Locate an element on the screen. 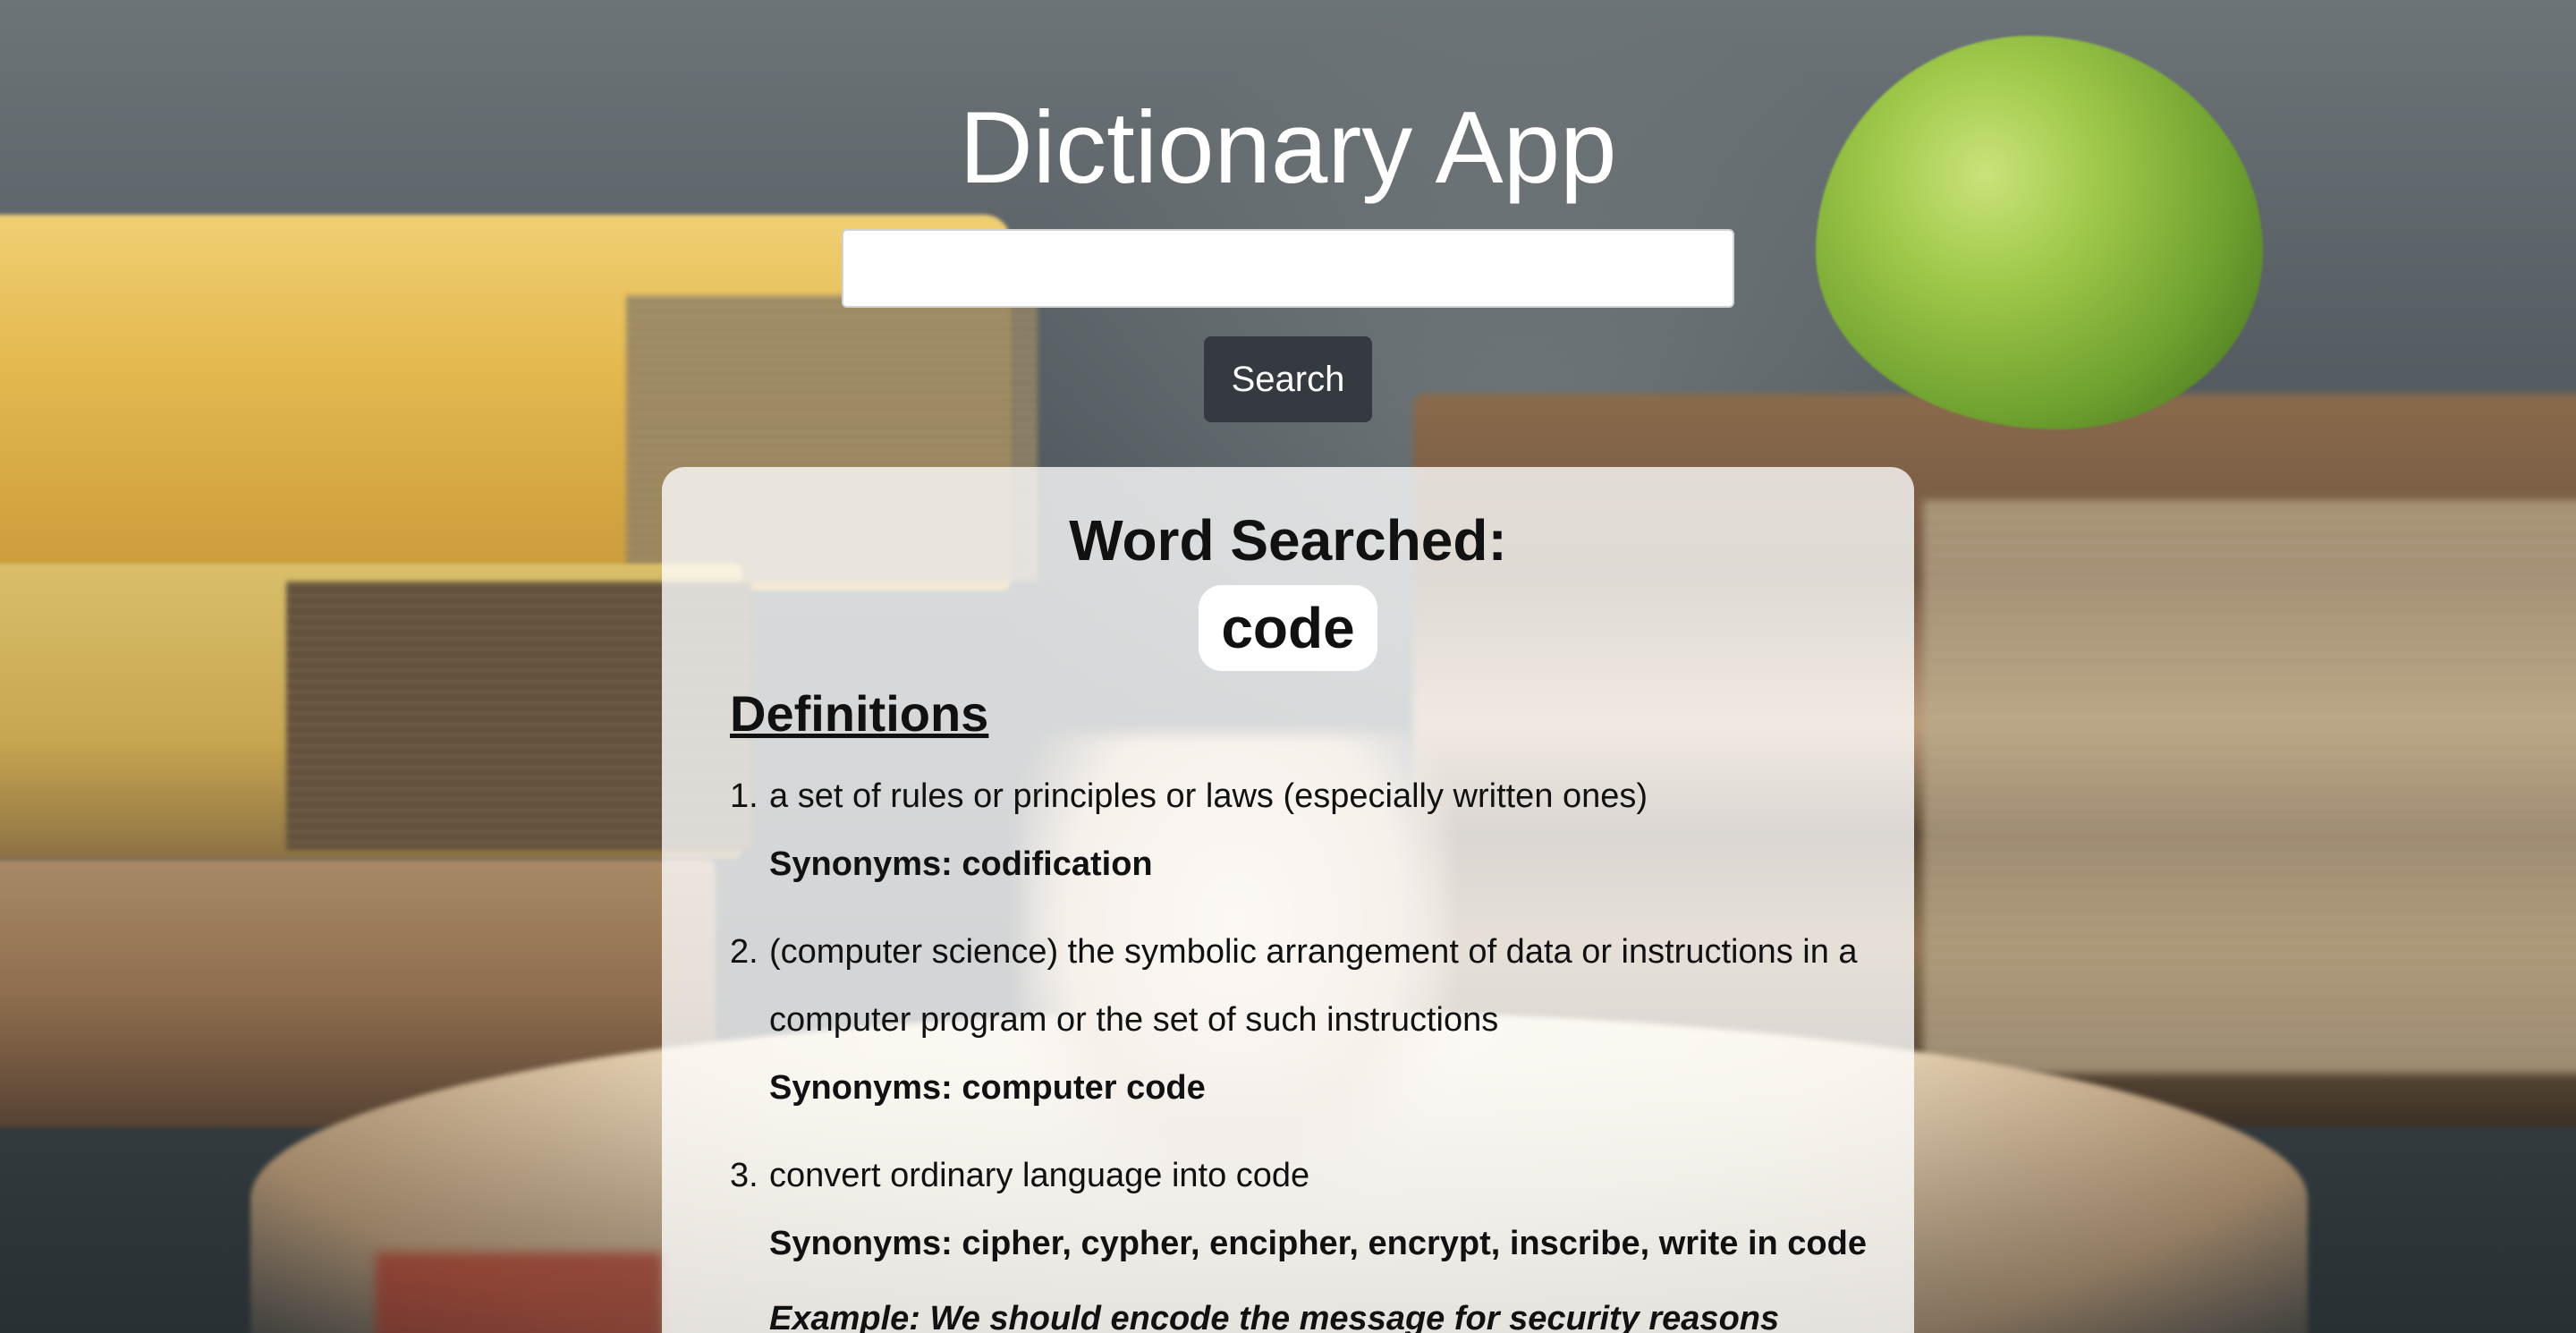 This screenshot has height=1333, width=2576. background-book-pages is located at coordinates (2249, 787).